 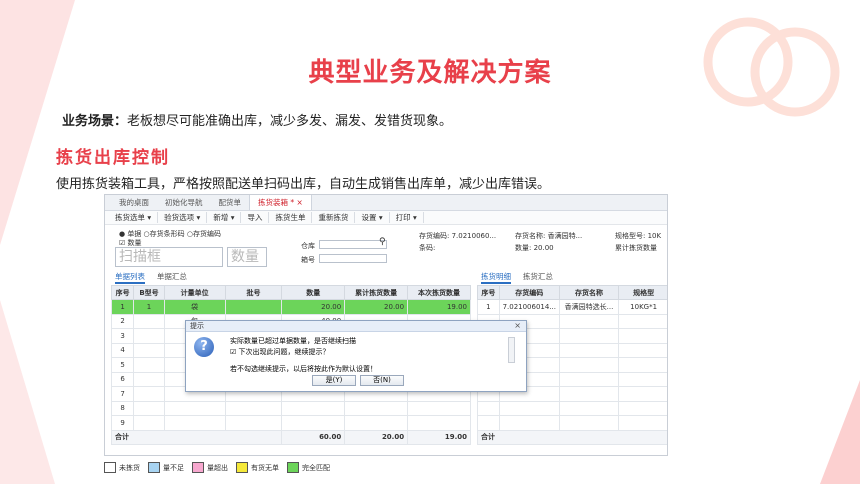 I want to click on settings-menu: 设置 ▾, so click(x=372, y=217).